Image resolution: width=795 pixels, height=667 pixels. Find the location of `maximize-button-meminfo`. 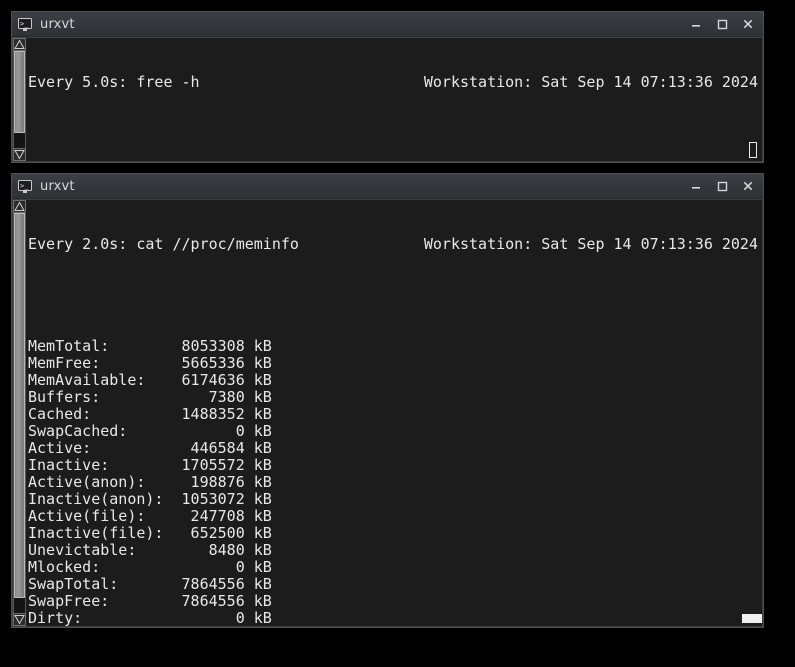

maximize-button-meminfo is located at coordinates (722, 186).